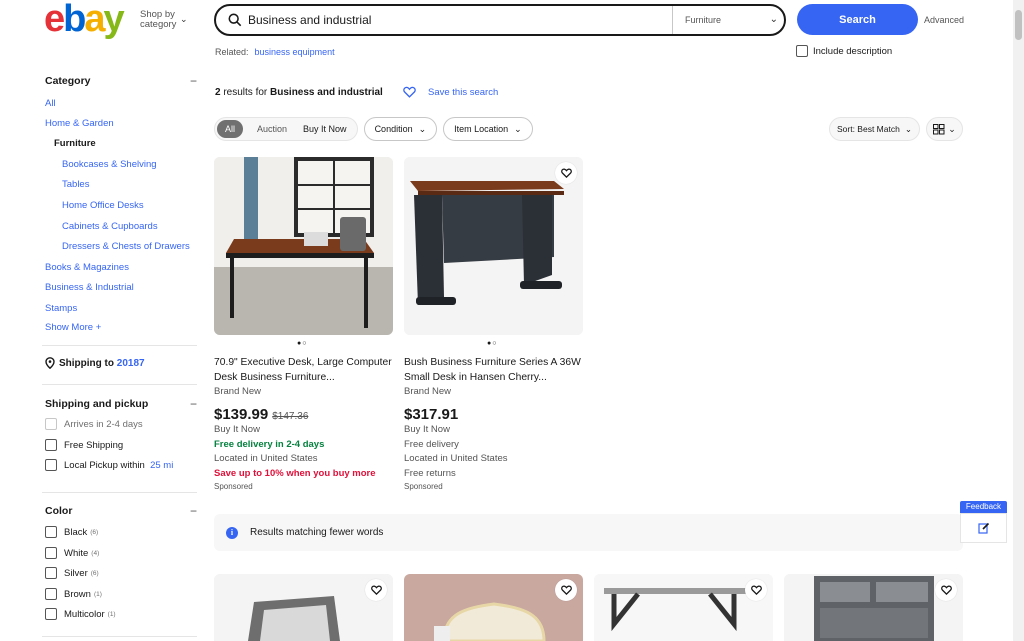  I want to click on category-stamps: Stamps, so click(61, 308).